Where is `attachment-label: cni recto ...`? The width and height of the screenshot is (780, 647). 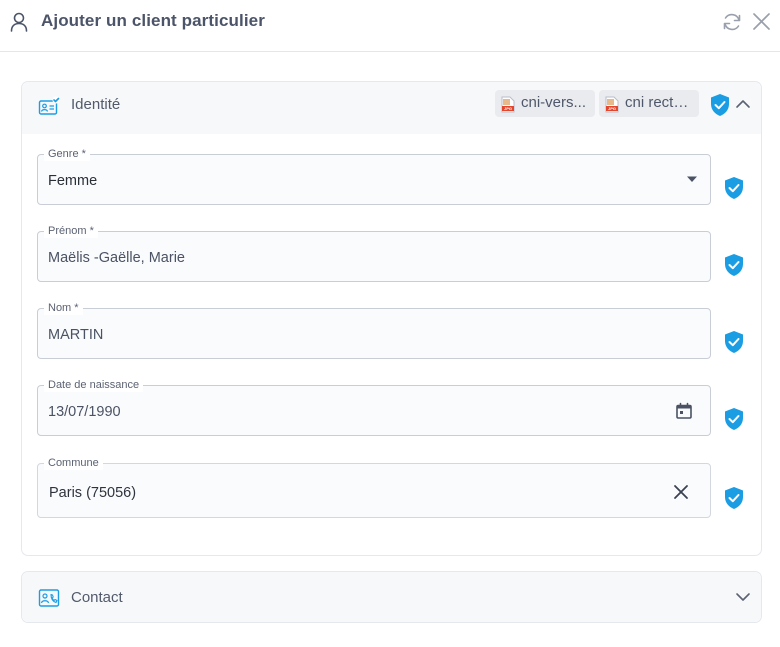 attachment-label: cni recto ... is located at coordinates (662, 102).